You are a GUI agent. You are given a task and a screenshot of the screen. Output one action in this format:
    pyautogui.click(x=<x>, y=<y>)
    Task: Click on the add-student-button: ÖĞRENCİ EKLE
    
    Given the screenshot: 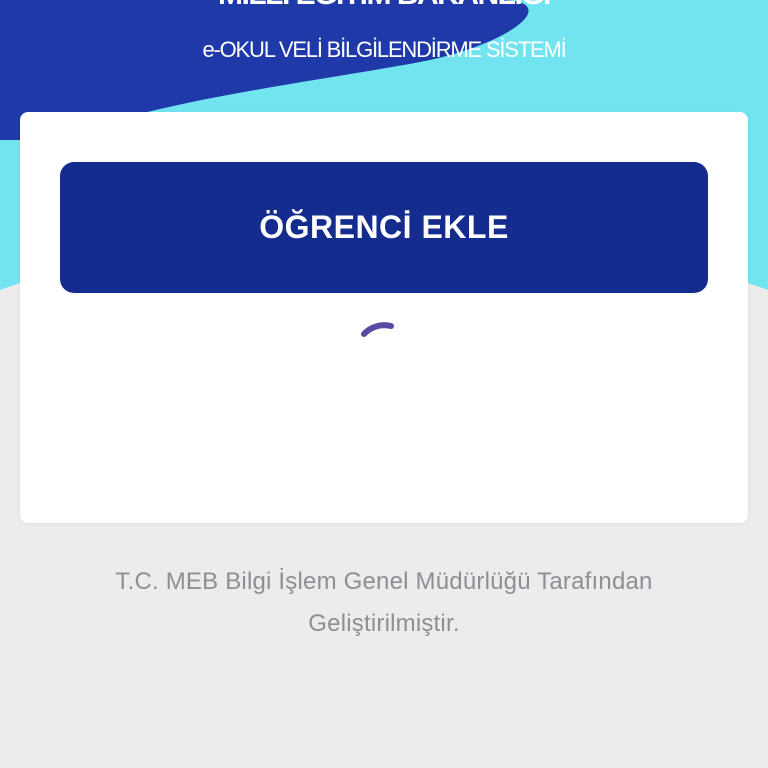 What is the action you would take?
    pyautogui.click(x=384, y=227)
    